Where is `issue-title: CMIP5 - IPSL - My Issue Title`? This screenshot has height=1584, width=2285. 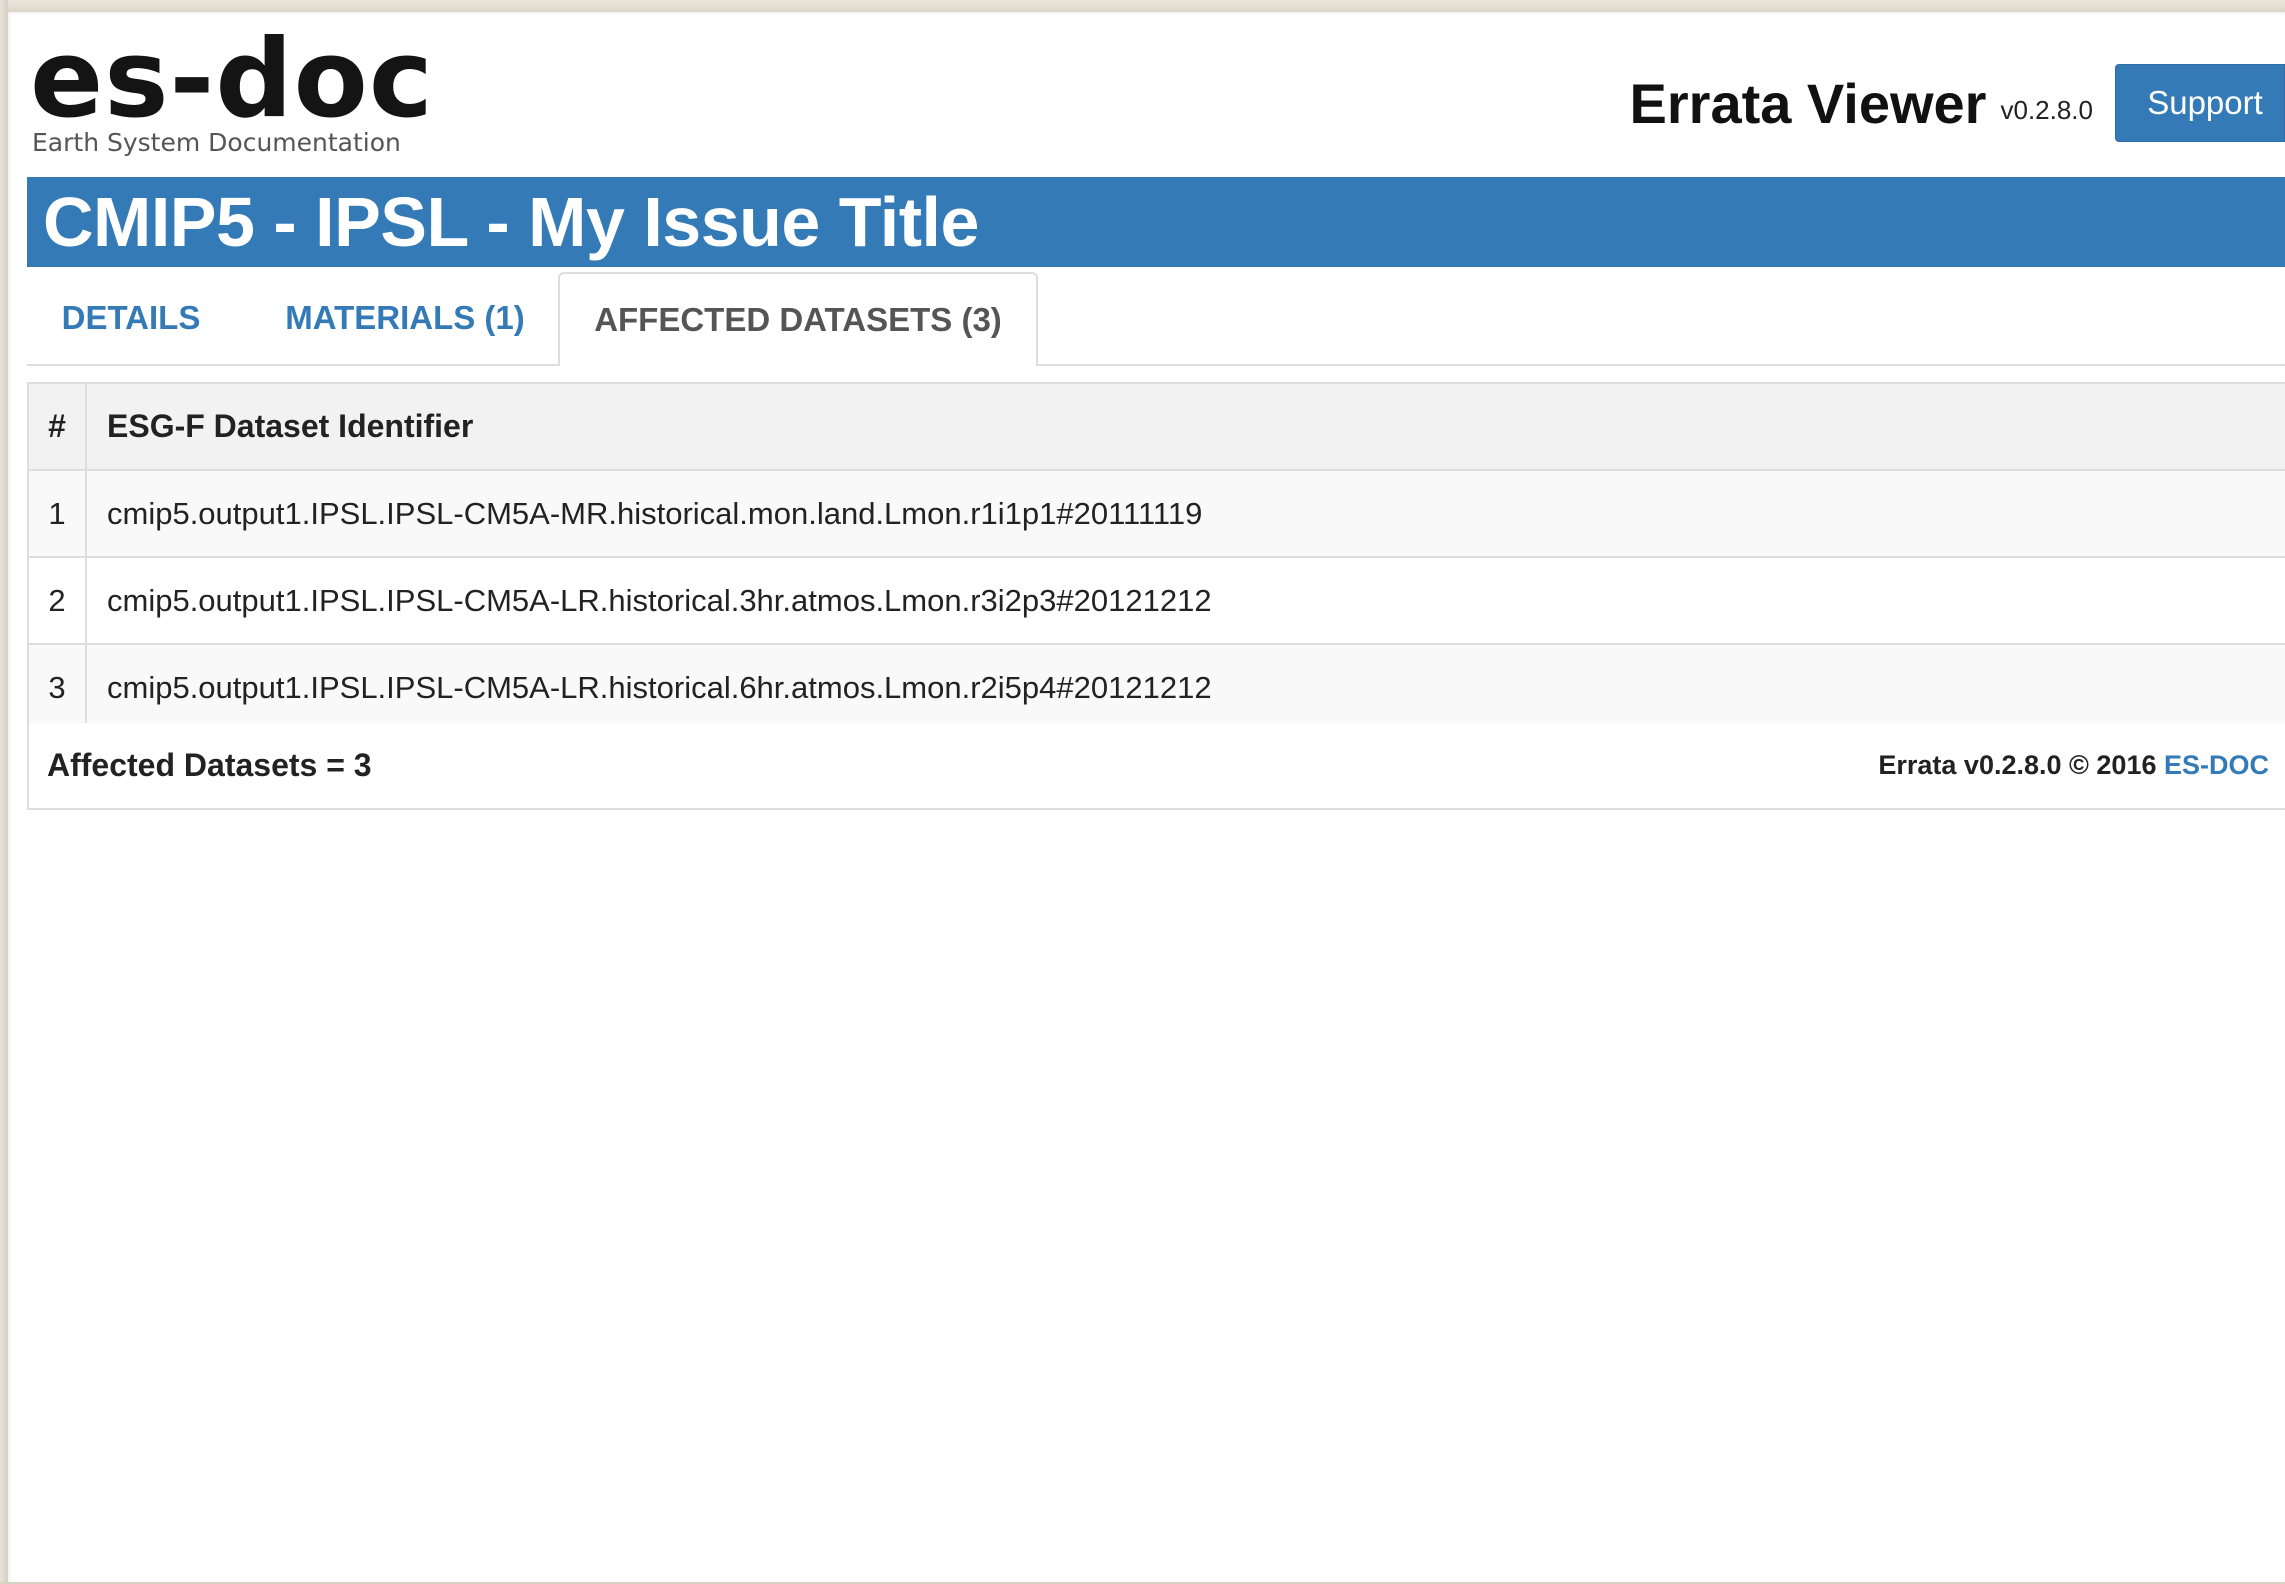 issue-title: CMIP5 - IPSL - My Issue Title is located at coordinates (511, 222).